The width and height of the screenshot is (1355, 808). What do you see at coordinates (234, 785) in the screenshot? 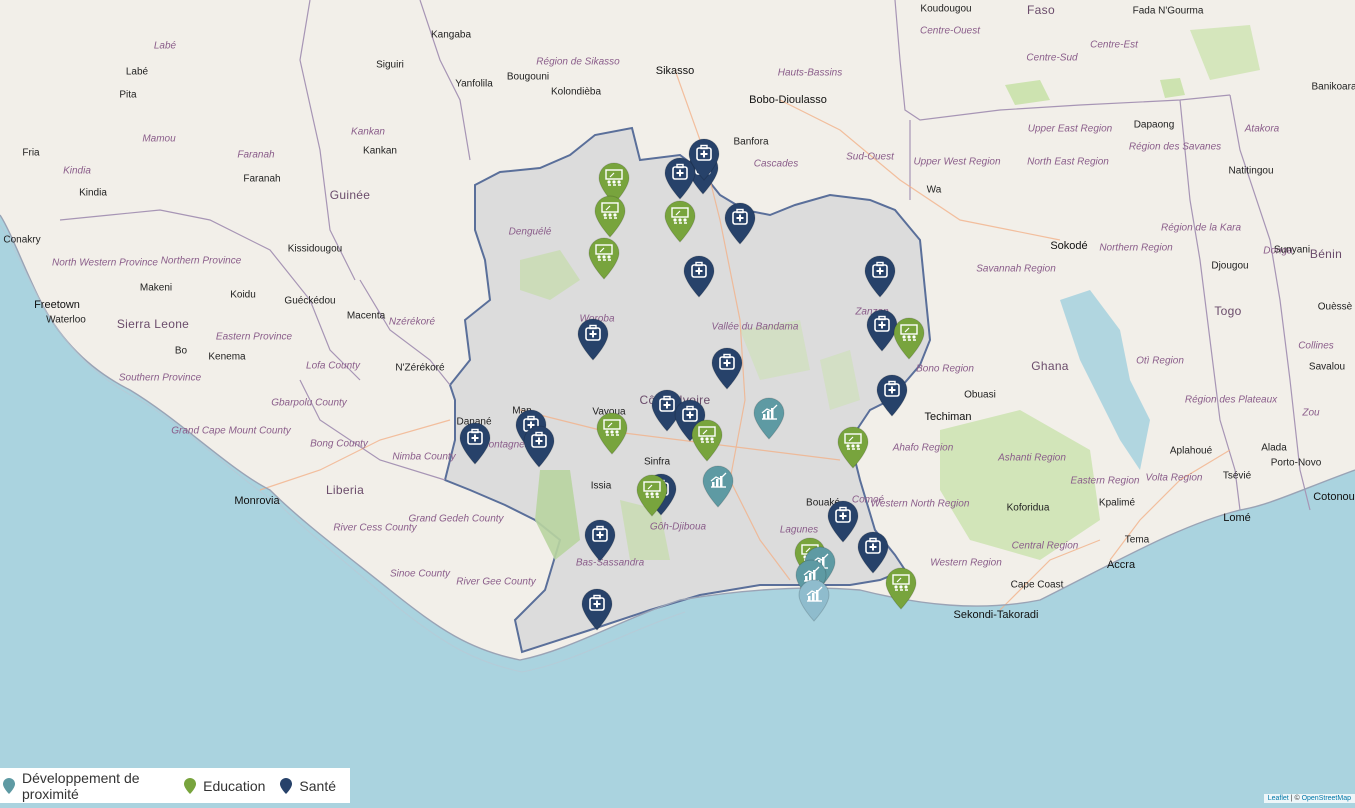
I see `legend-label: Education` at bounding box center [234, 785].